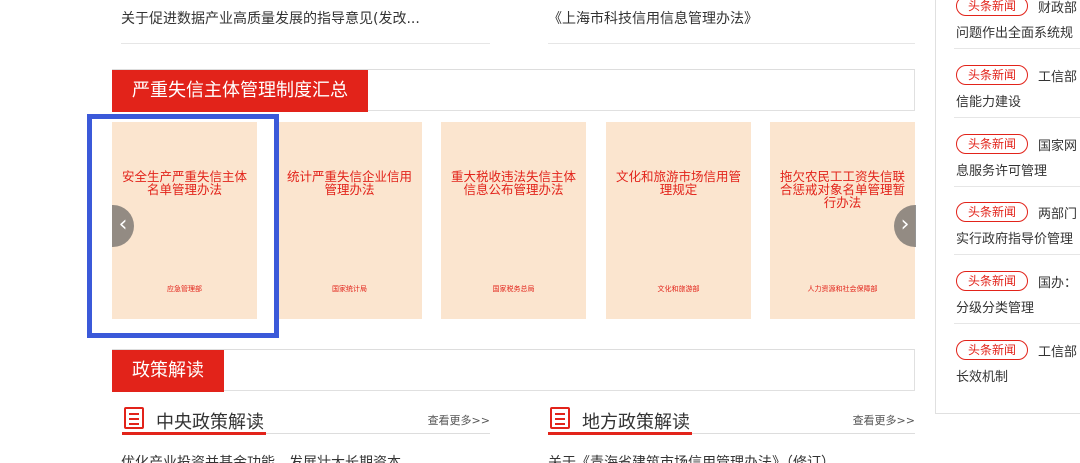 Image resolution: width=1080 pixels, height=463 pixels. Describe the element at coordinates (1002, 171) in the screenshot. I see `news-text: 息服务许可管理` at that location.